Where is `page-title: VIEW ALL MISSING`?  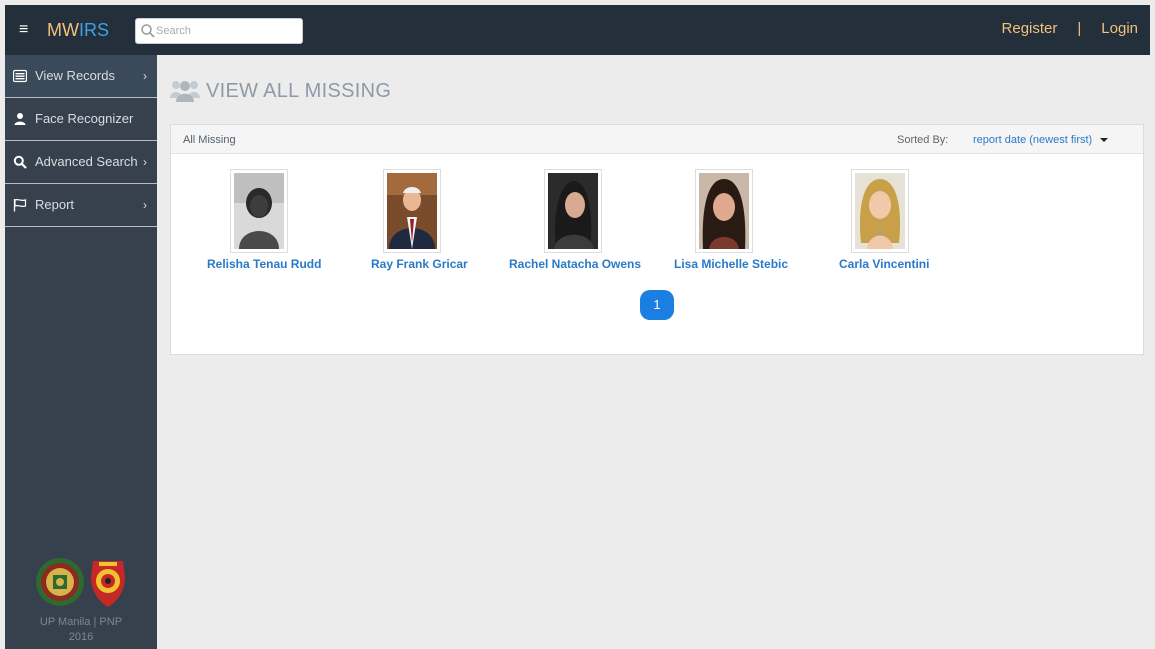 page-title: VIEW ALL MISSING is located at coordinates (299, 91).